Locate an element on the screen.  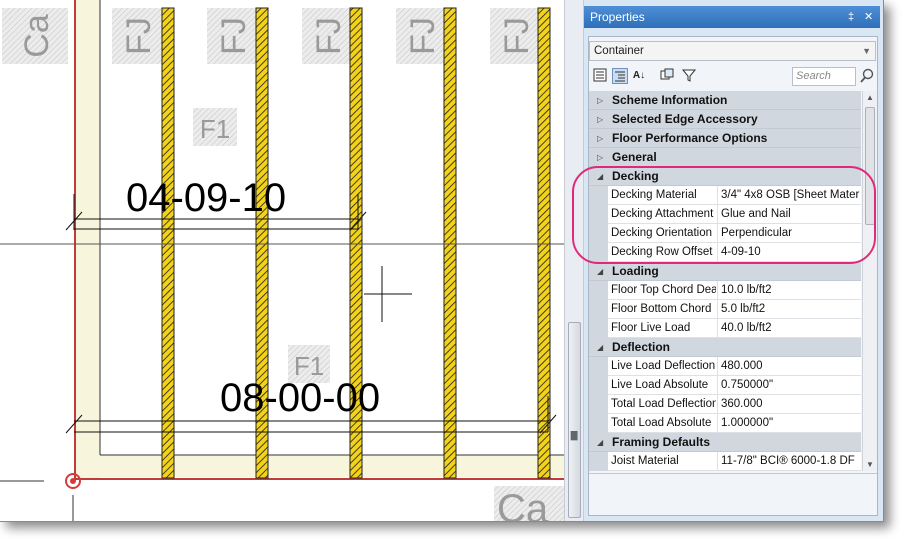
property-name: Total Load Deflection is located at coordinates (663, 404).